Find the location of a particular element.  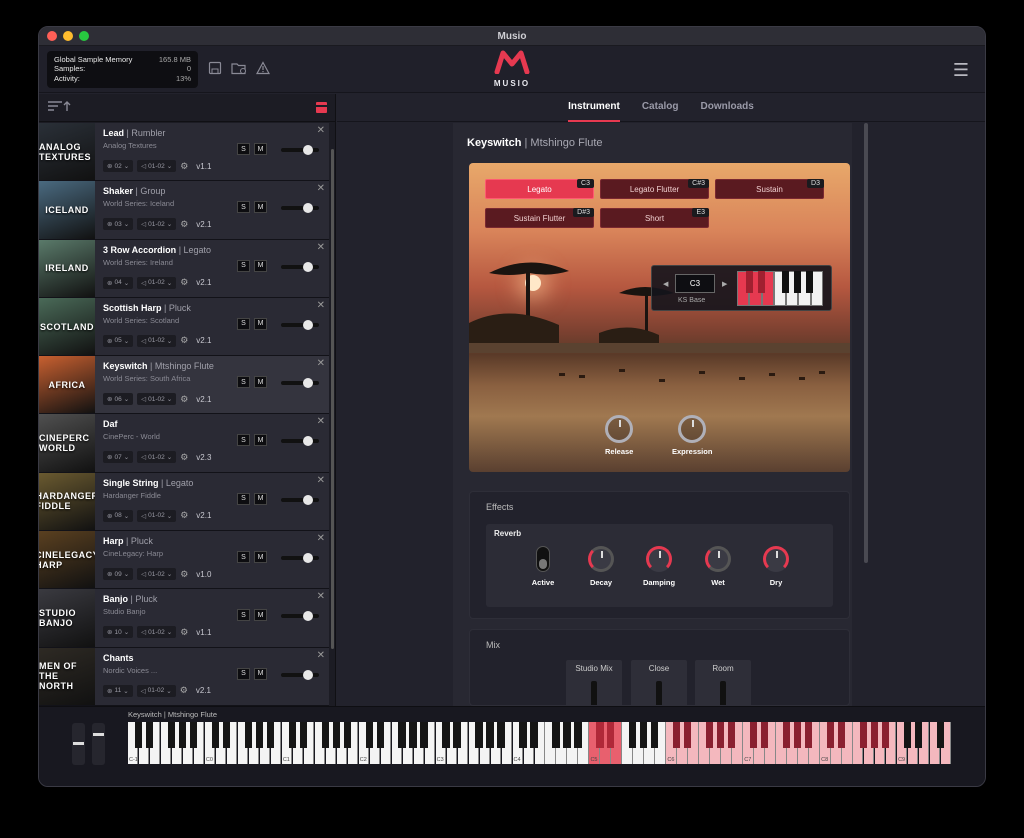

load-folder-icon is located at coordinates (239, 69).